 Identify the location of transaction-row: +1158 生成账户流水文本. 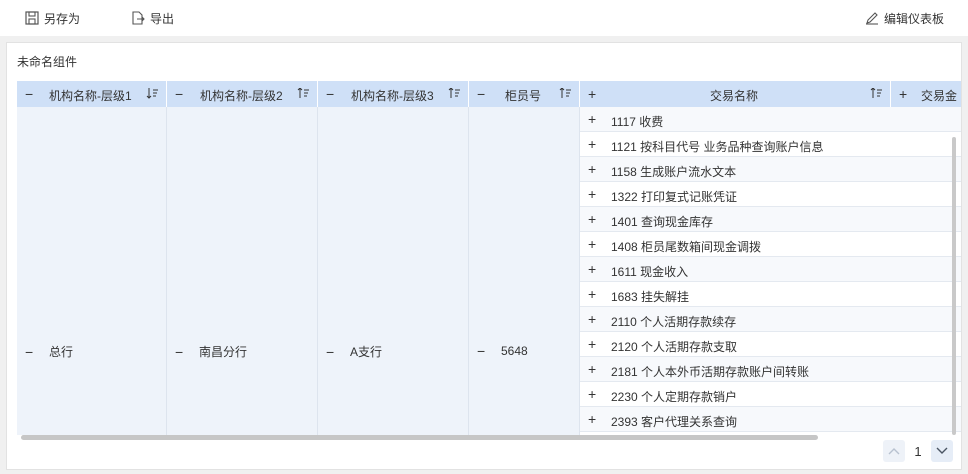
(770, 169).